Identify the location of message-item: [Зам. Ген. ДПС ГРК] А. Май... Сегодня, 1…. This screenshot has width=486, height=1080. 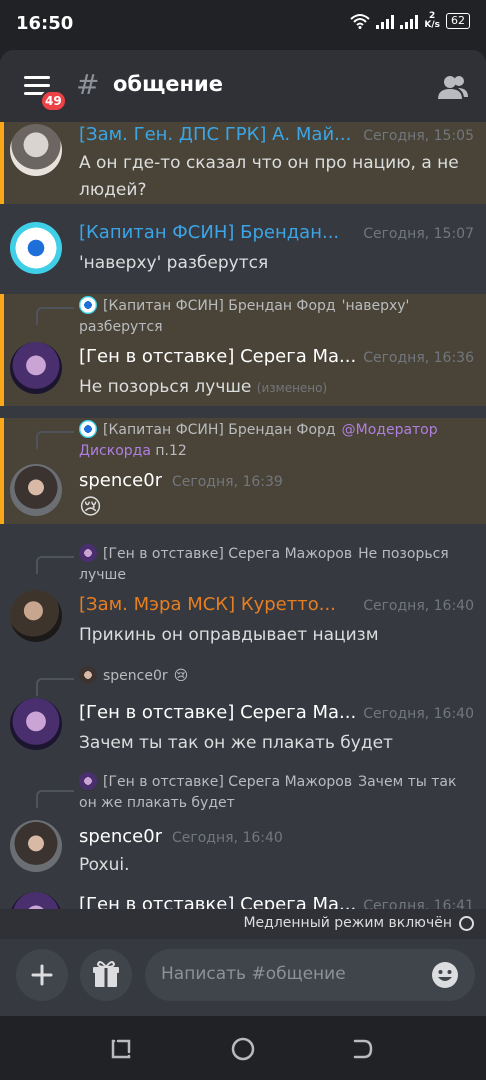
(243, 163).